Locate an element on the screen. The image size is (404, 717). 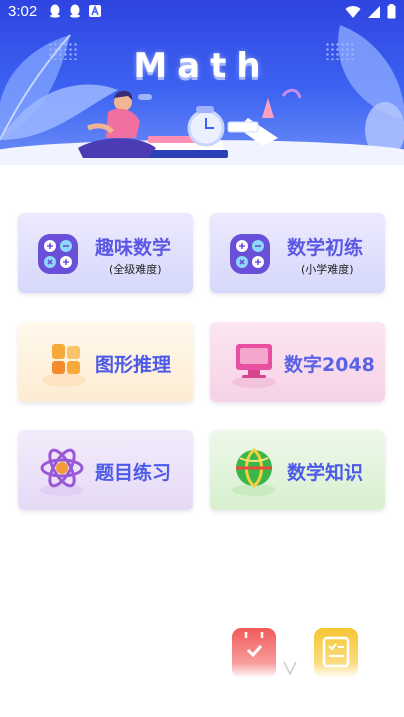
globe-icon is located at coordinates (254, 472).